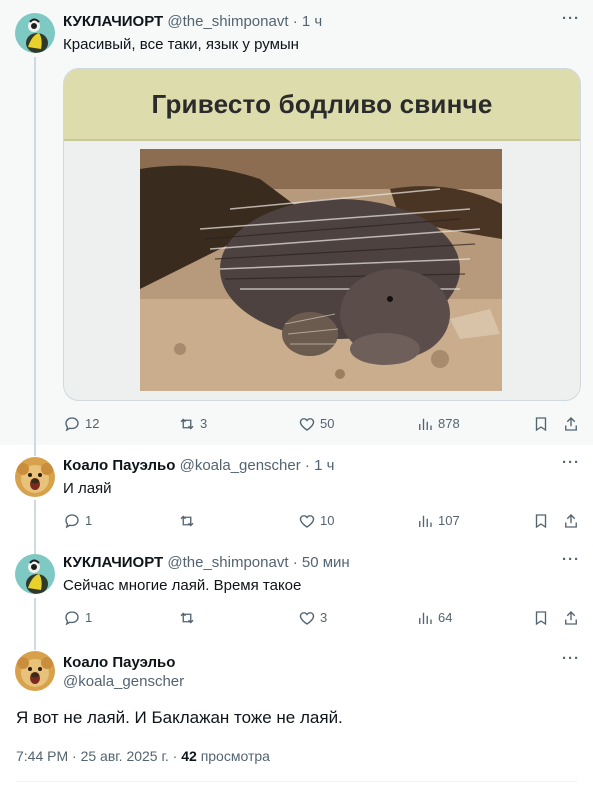 Image resolution: width=593 pixels, height=785 pixels. I want to click on tweet-actions: 1 10 107, so click(322, 521).